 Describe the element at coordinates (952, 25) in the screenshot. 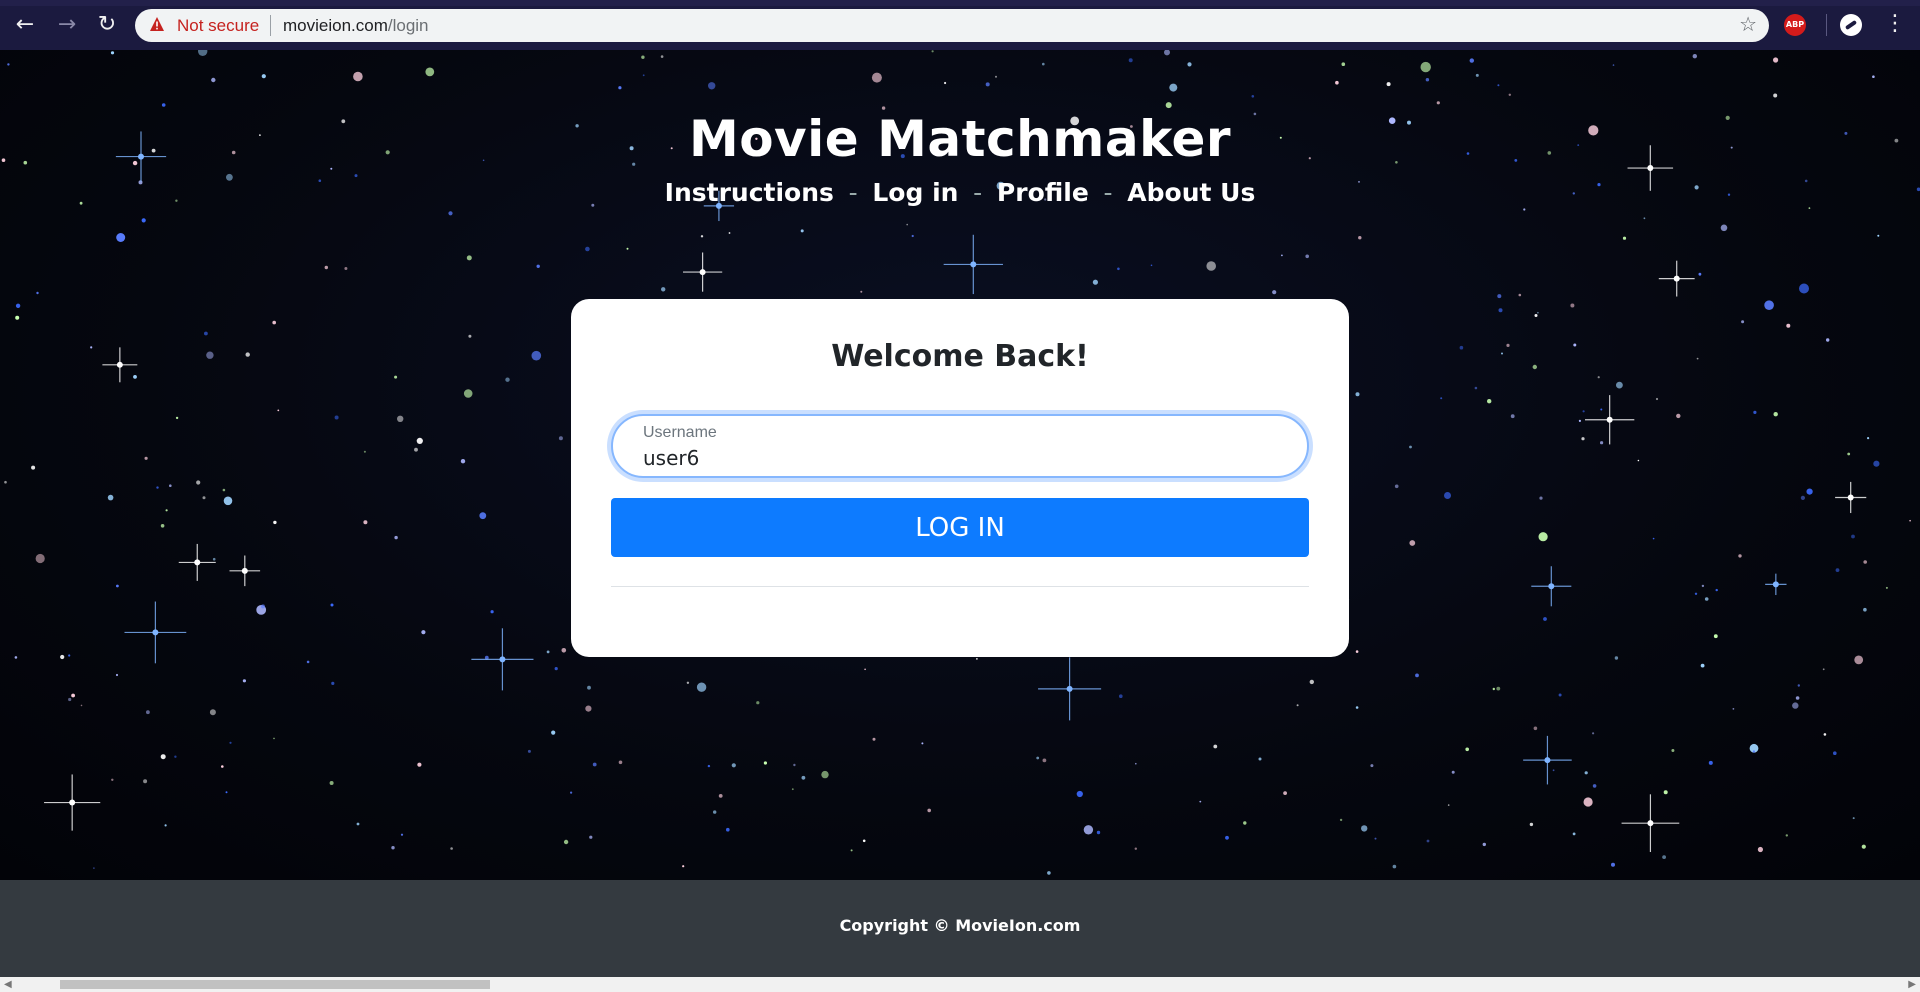

I see `address-bar: Not secure movieion.com/login ☆` at that location.